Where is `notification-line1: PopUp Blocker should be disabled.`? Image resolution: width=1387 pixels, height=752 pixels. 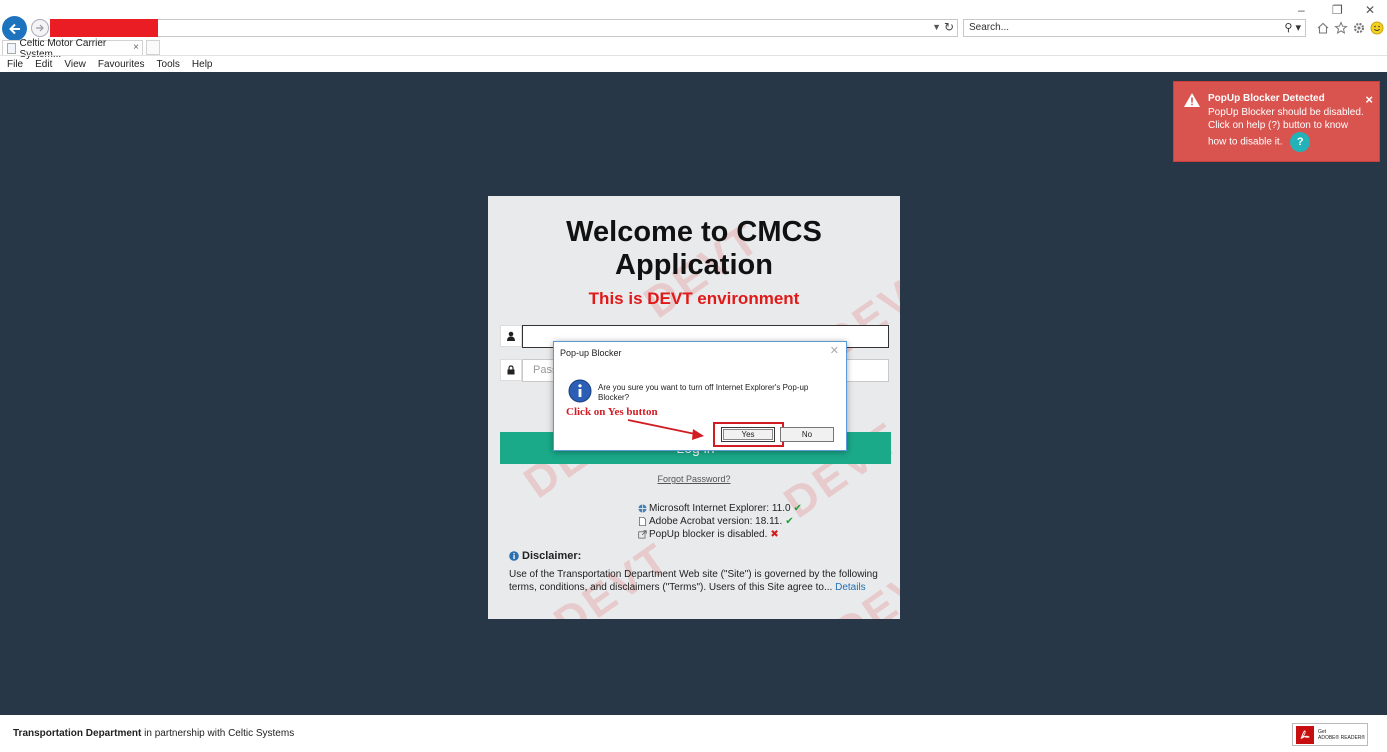
notification-line1: PopUp Blocker should be disabled. is located at coordinates (1286, 112).